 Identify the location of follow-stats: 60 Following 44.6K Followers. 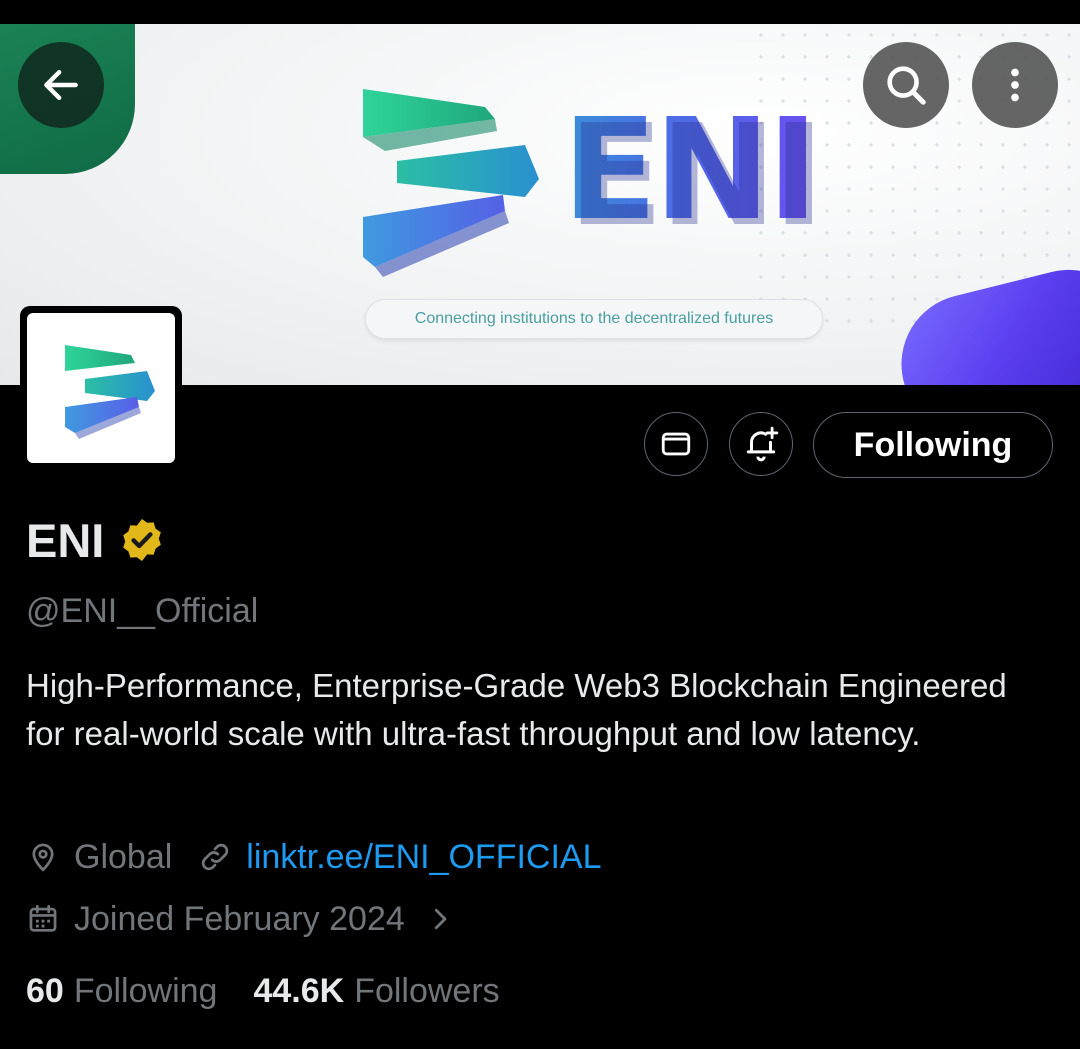
(263, 991).